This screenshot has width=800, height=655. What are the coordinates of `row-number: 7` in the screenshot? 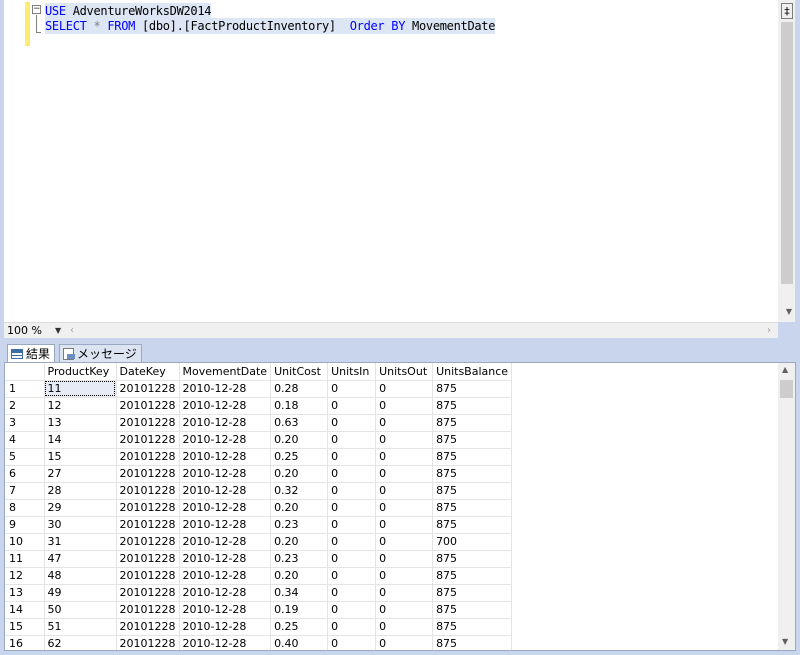 It's located at (25, 491).